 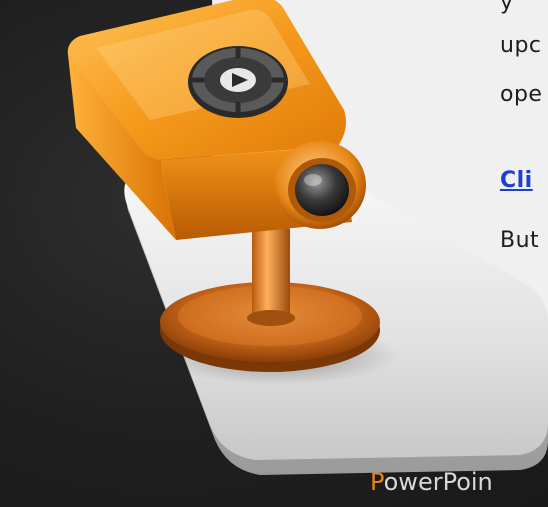 I want to click on app-name-label: PowerPoin, so click(x=431, y=482).